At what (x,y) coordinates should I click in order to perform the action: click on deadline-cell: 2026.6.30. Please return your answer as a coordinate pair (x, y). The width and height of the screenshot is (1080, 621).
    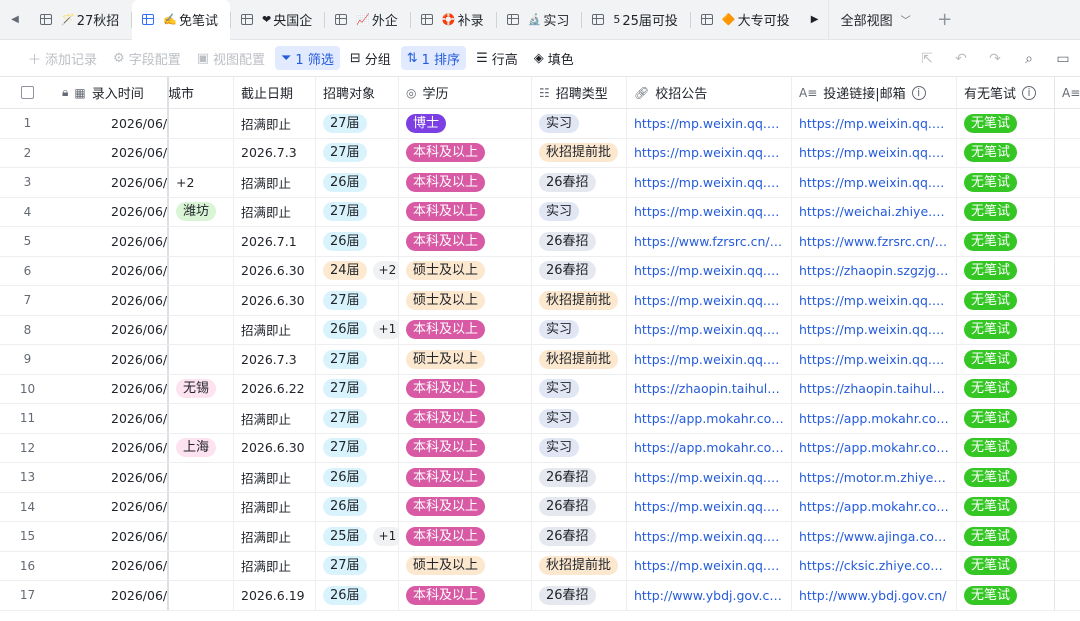
    Looking at the image, I should click on (275, 270).